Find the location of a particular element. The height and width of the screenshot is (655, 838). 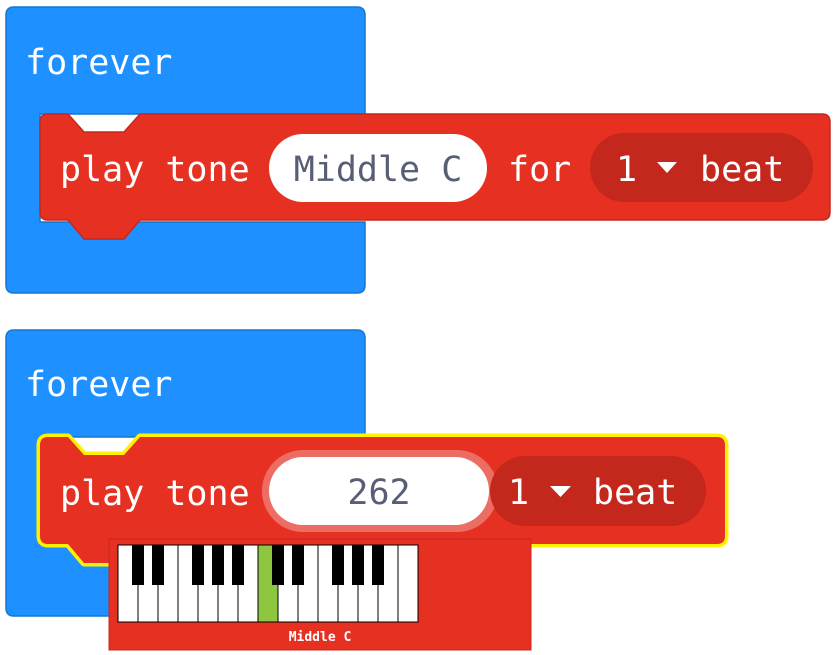

piano-white-key is located at coordinates (408, 583).